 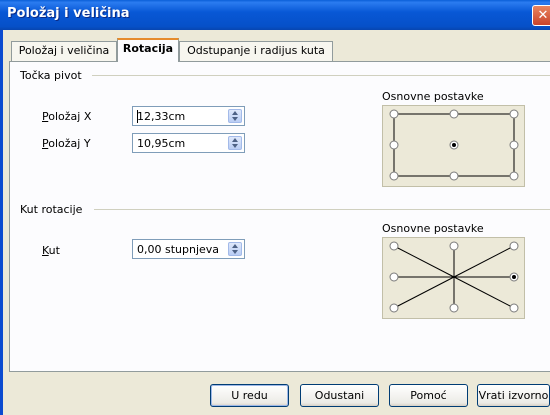 I want to click on tab-rotation: Rotacija, so click(x=148, y=50).